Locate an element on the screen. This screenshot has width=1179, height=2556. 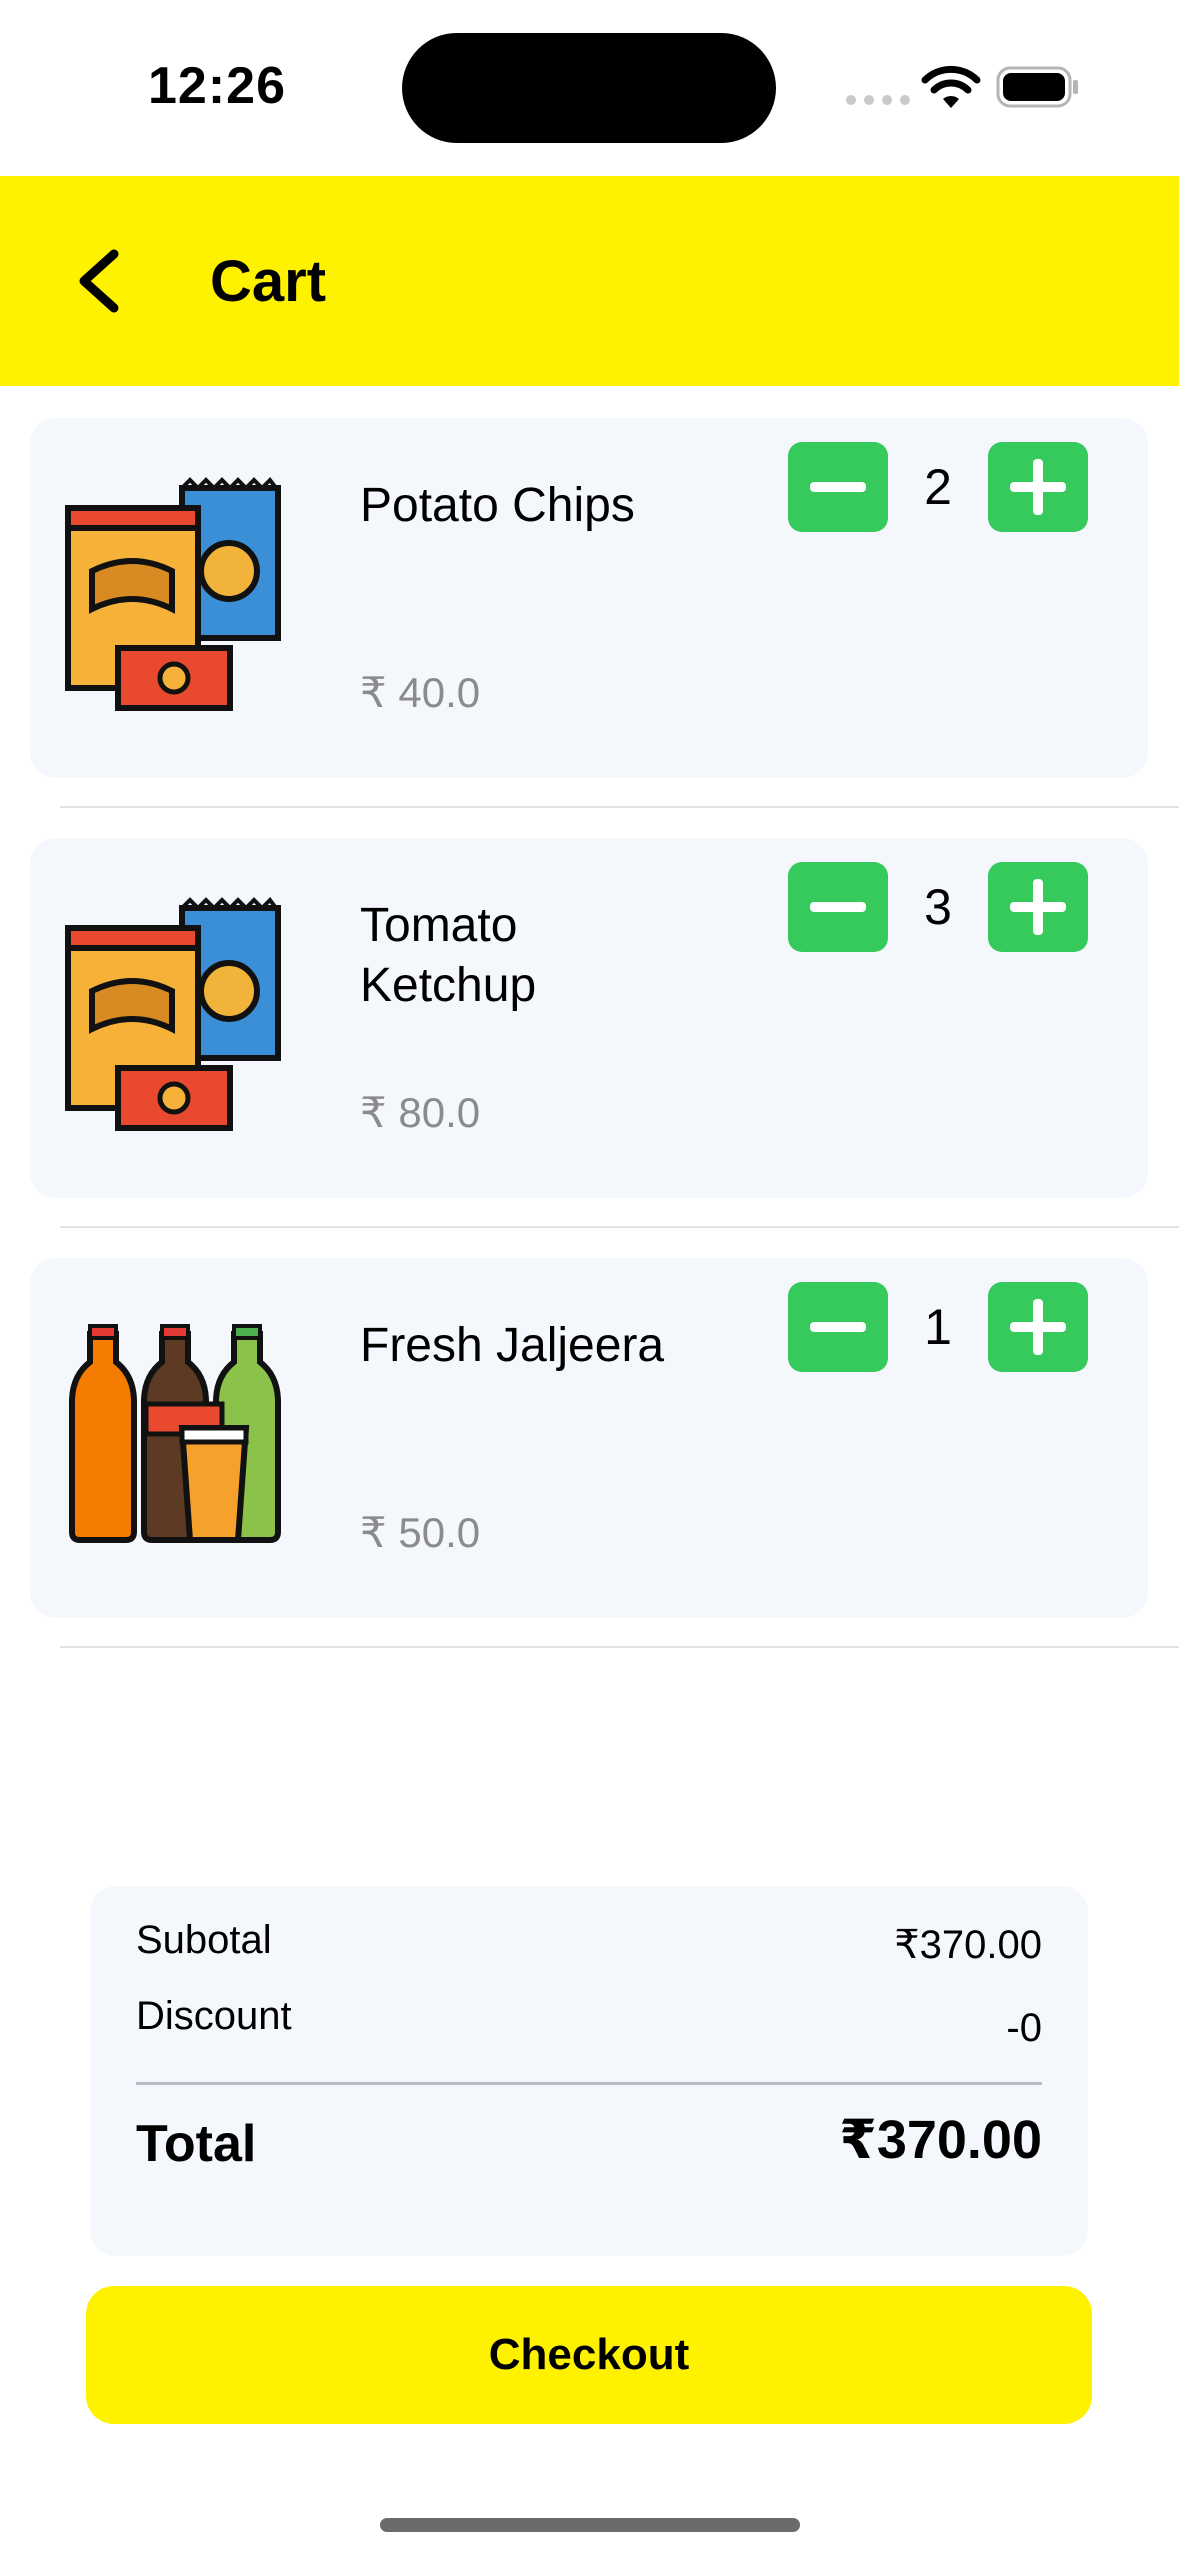
item-price: ₹ 50.0 is located at coordinates (420, 1532).